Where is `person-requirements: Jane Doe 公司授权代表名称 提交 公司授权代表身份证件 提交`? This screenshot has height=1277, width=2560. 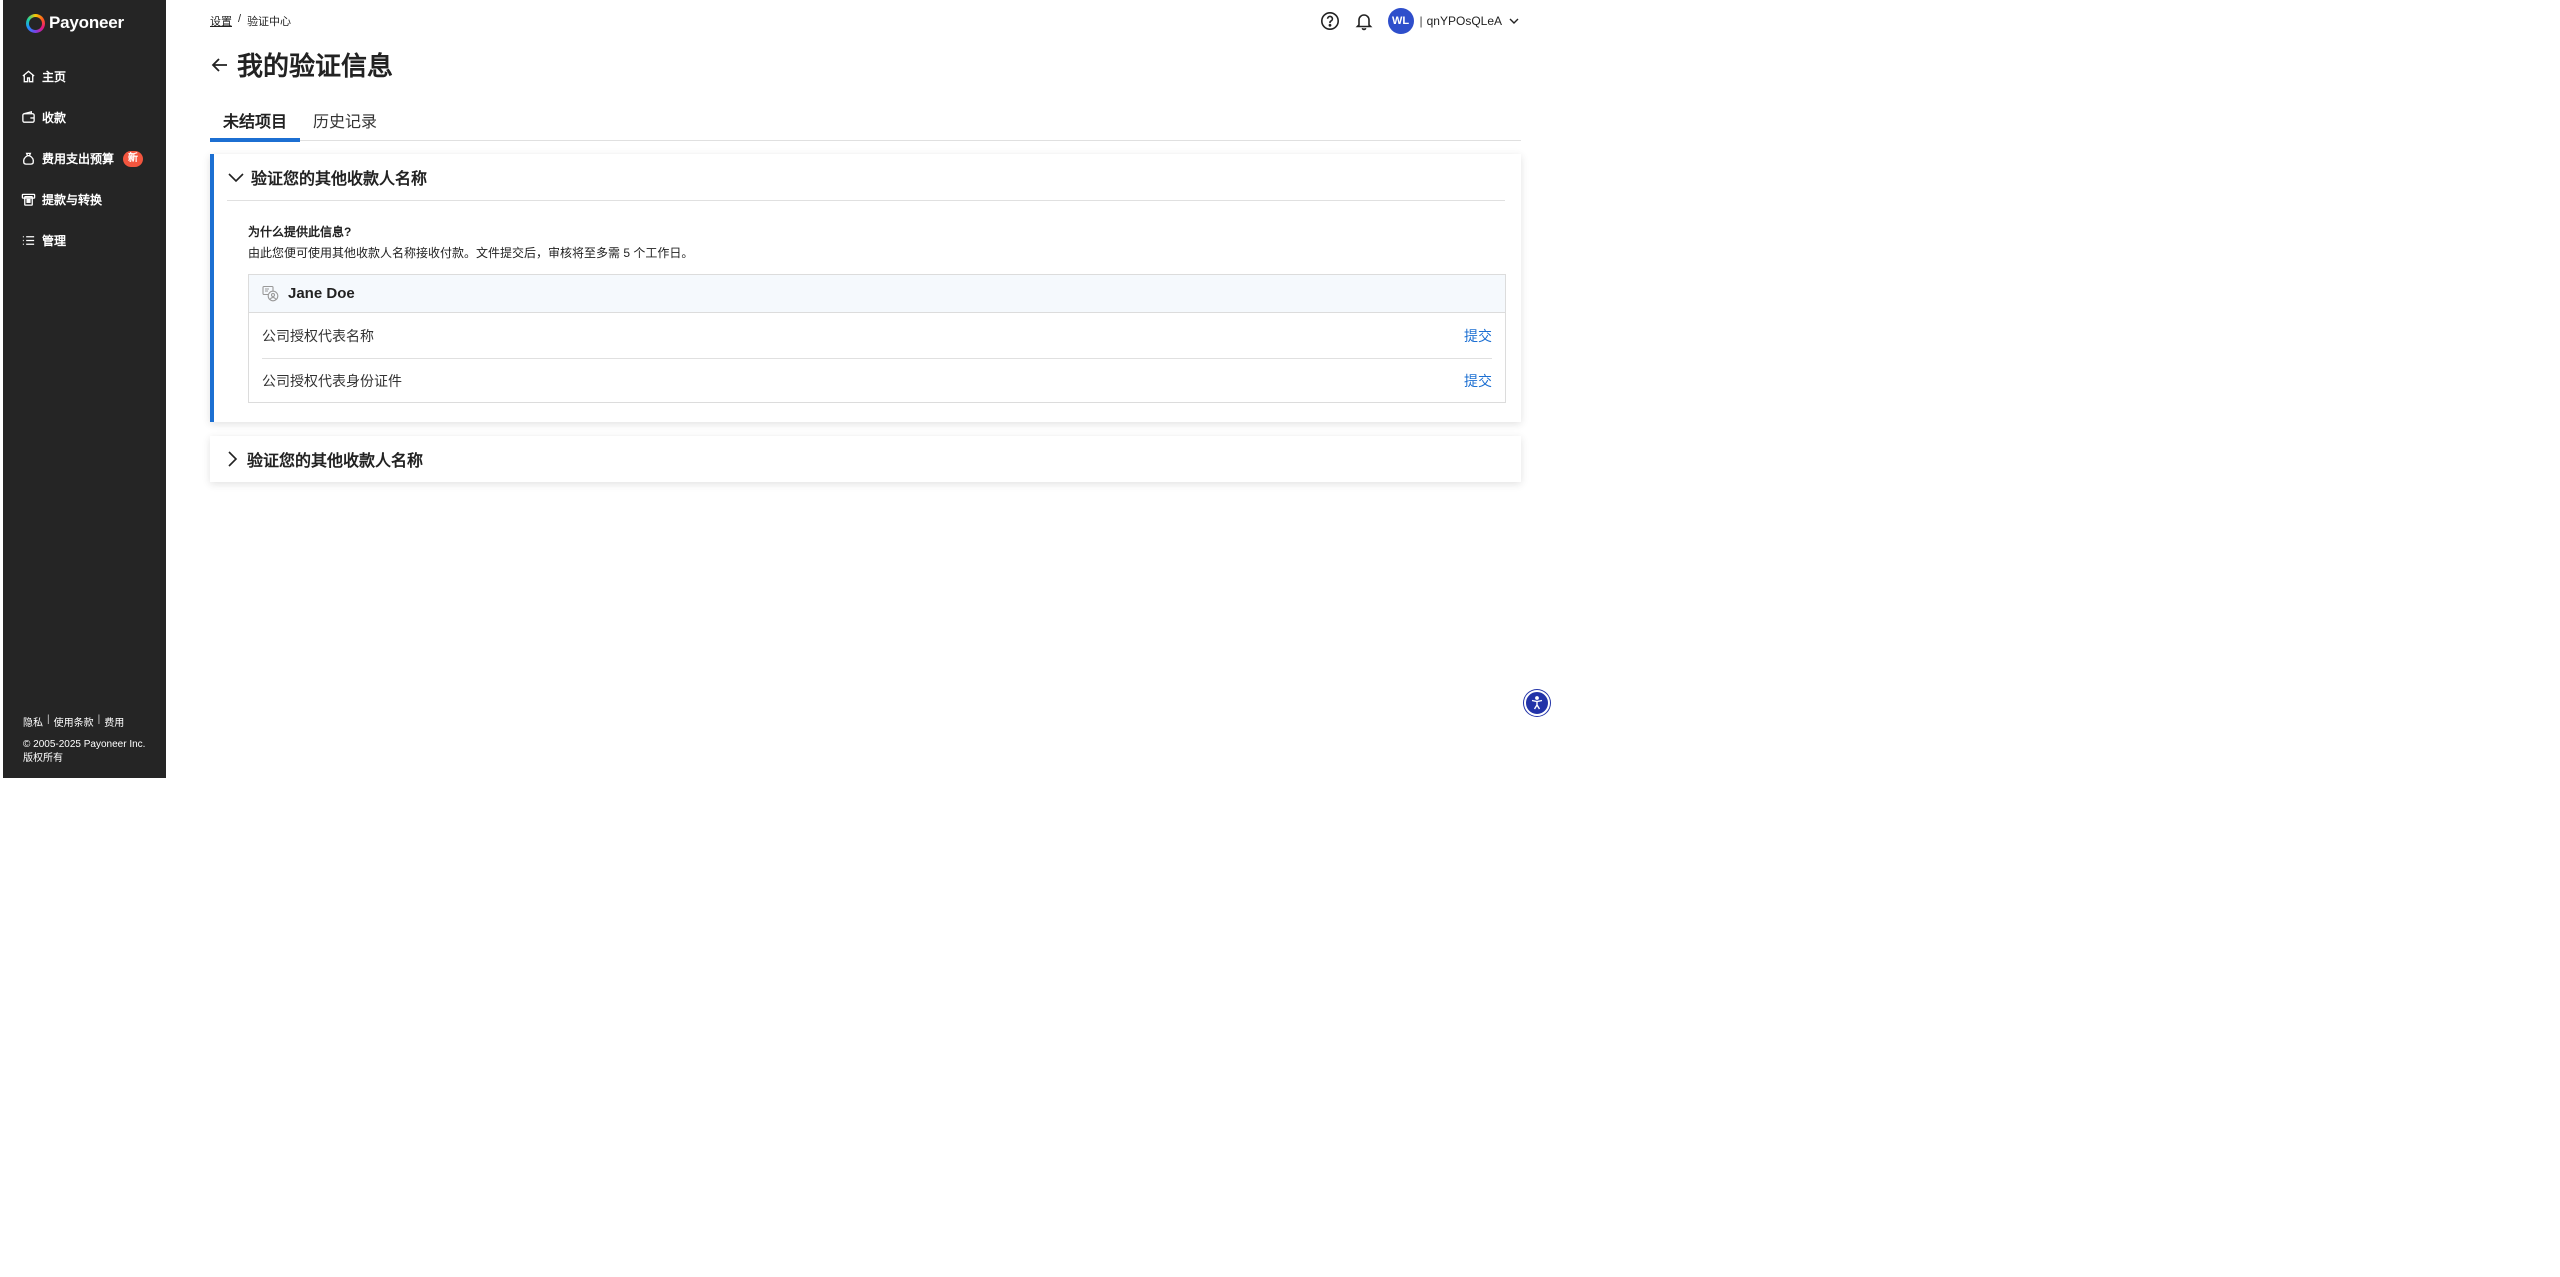 person-requirements: Jane Doe 公司授权代表名称 提交 公司授权代表身份证件 提交 is located at coordinates (877, 338).